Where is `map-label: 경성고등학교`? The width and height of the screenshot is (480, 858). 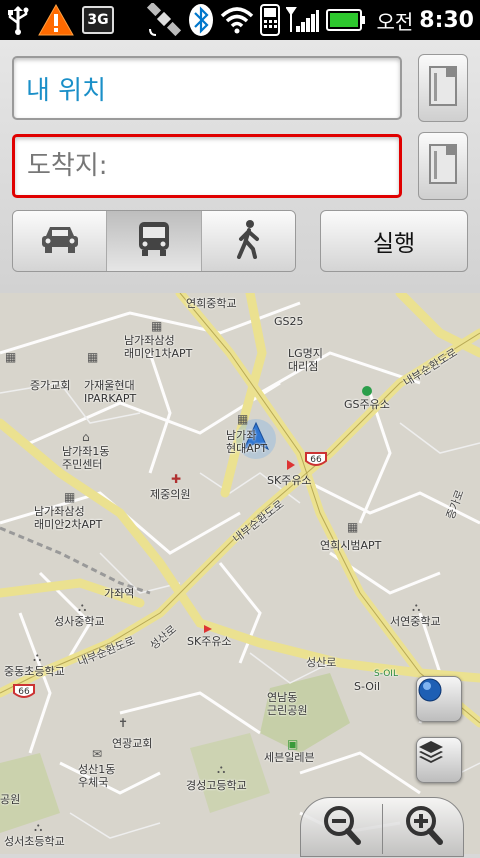 map-label: 경성고등학교 is located at coordinates (216, 785).